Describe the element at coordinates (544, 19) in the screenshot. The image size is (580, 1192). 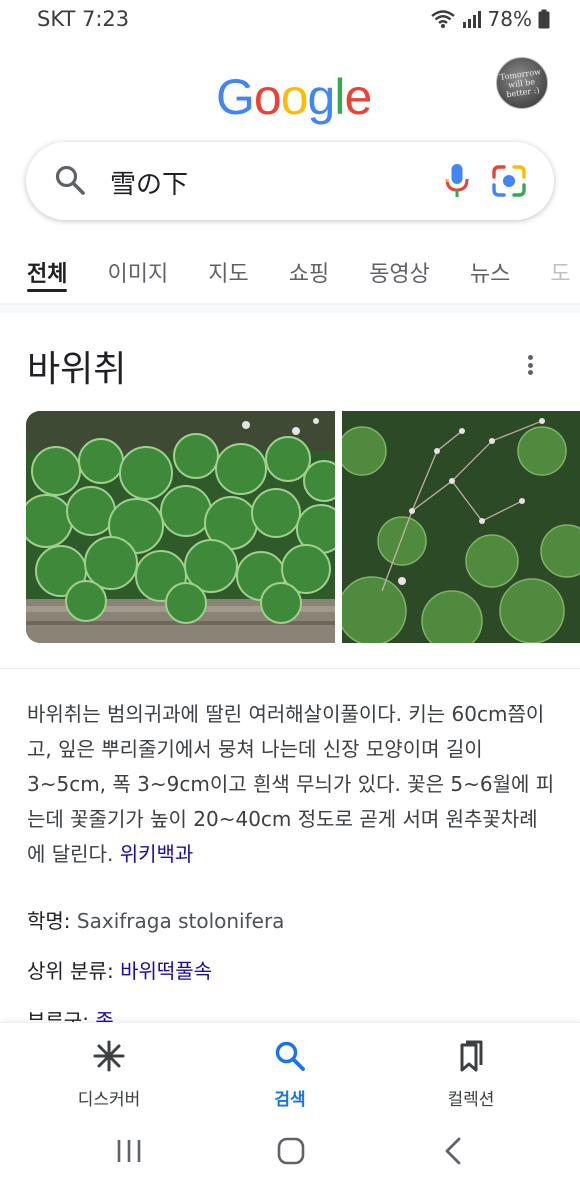
I see `battery-icon` at that location.